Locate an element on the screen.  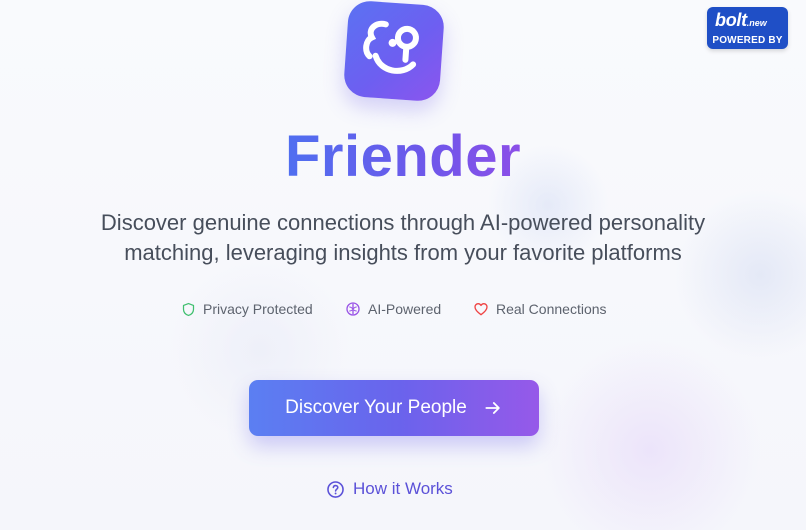
bolt-logo: bolt.new is located at coordinates (741, 21).